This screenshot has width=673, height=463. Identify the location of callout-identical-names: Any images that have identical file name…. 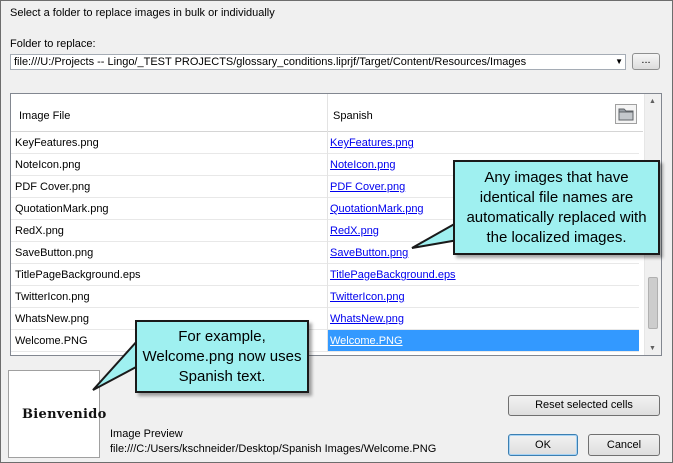
(556, 207).